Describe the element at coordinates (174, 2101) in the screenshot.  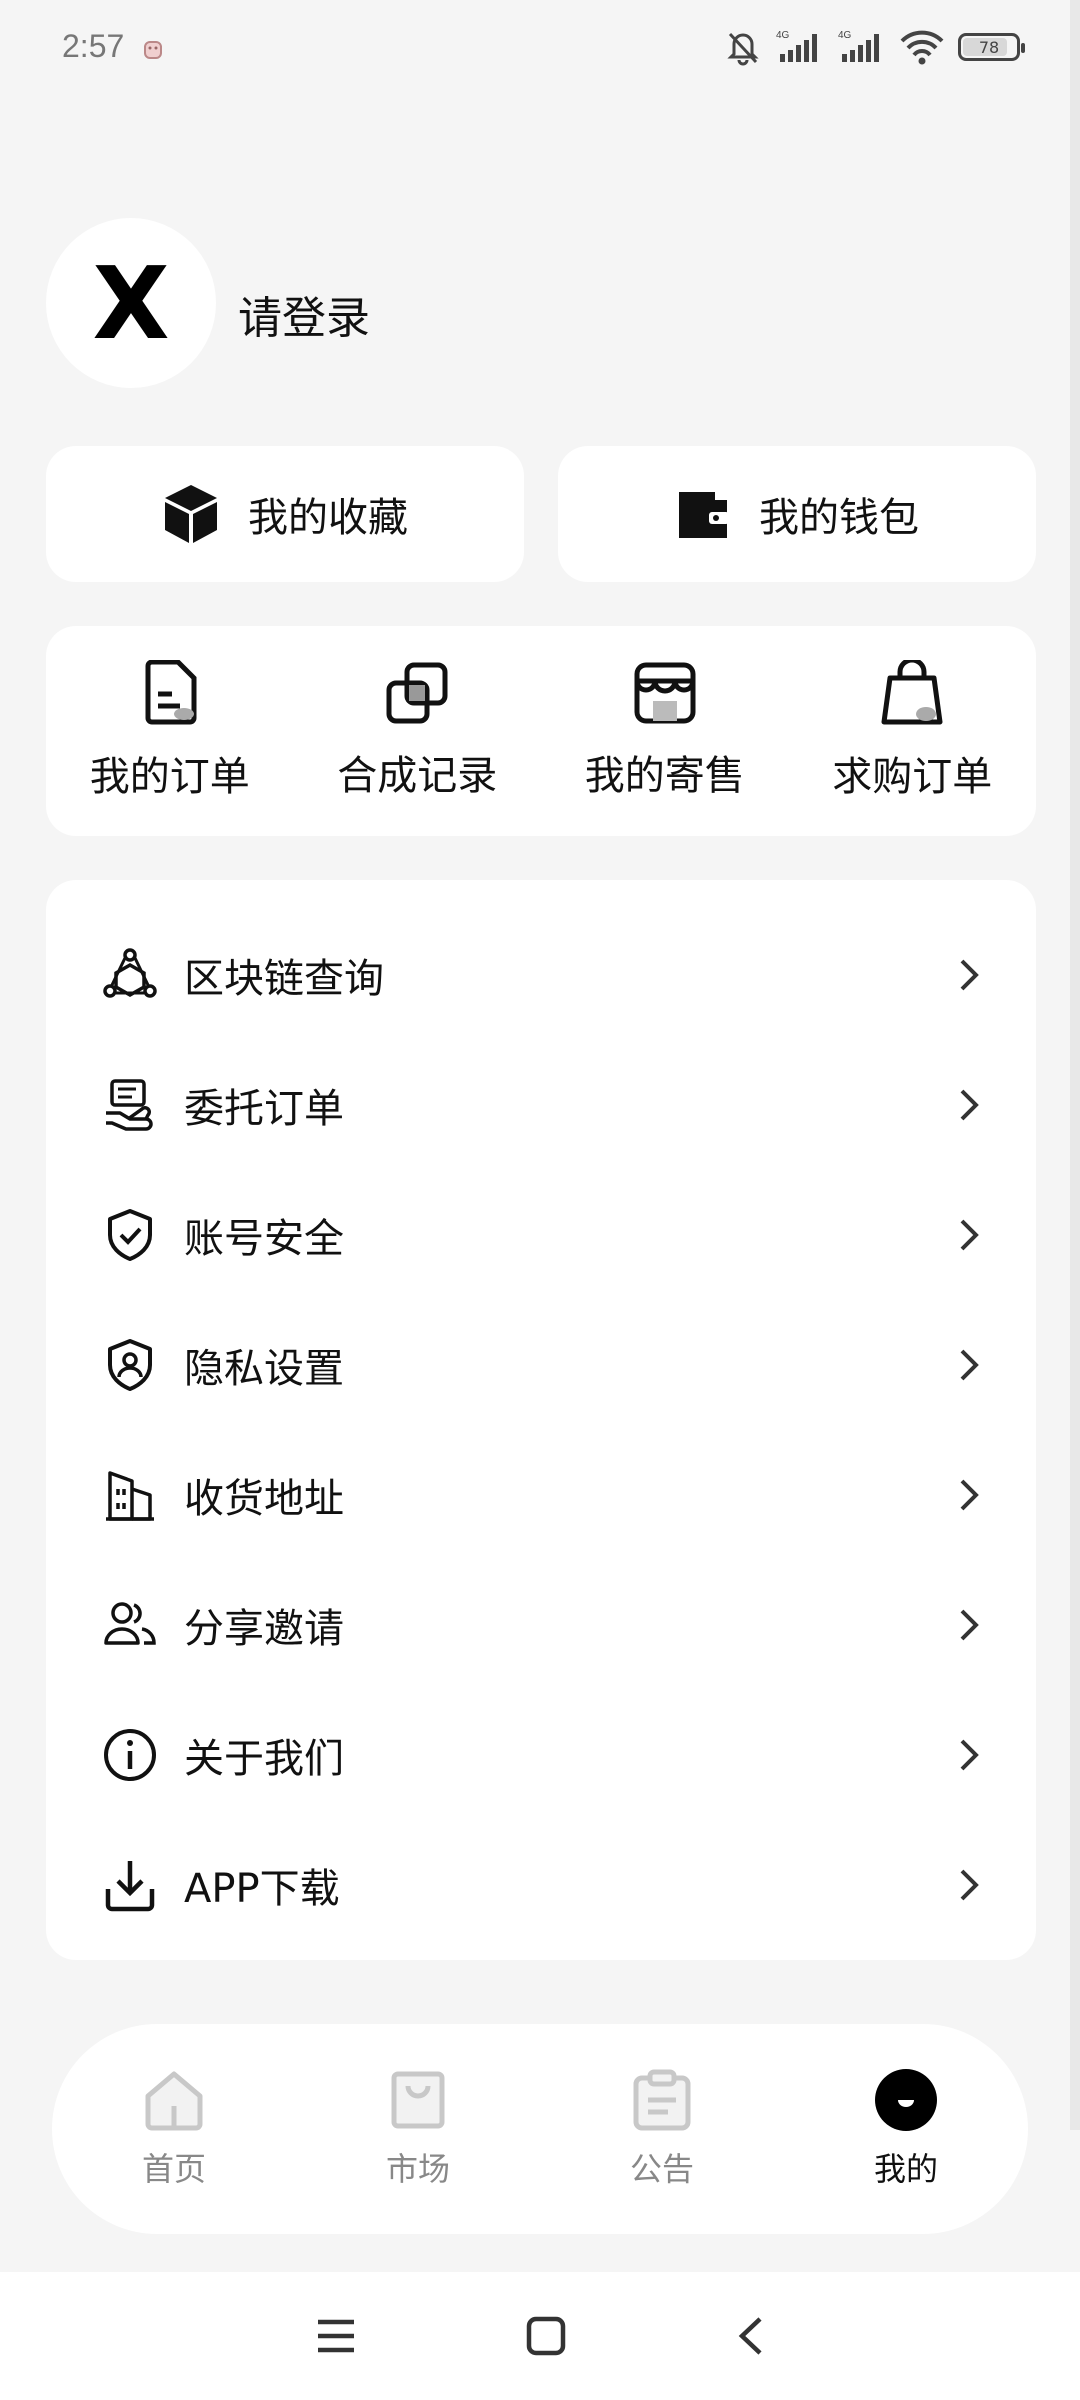
I see `home-icon` at that location.